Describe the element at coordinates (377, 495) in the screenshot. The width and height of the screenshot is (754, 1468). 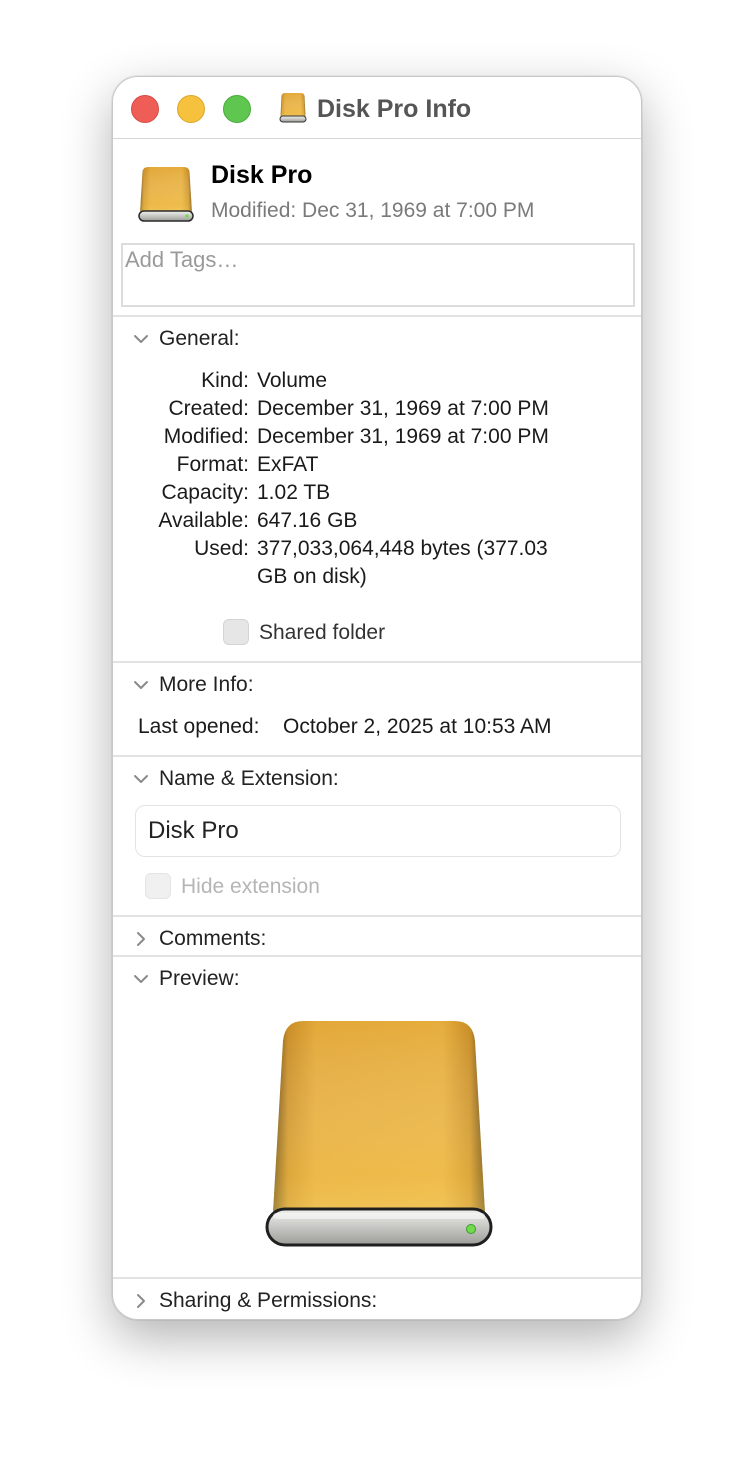
I see `info-row-capacity: Capacity: 1.02 TB` at that location.